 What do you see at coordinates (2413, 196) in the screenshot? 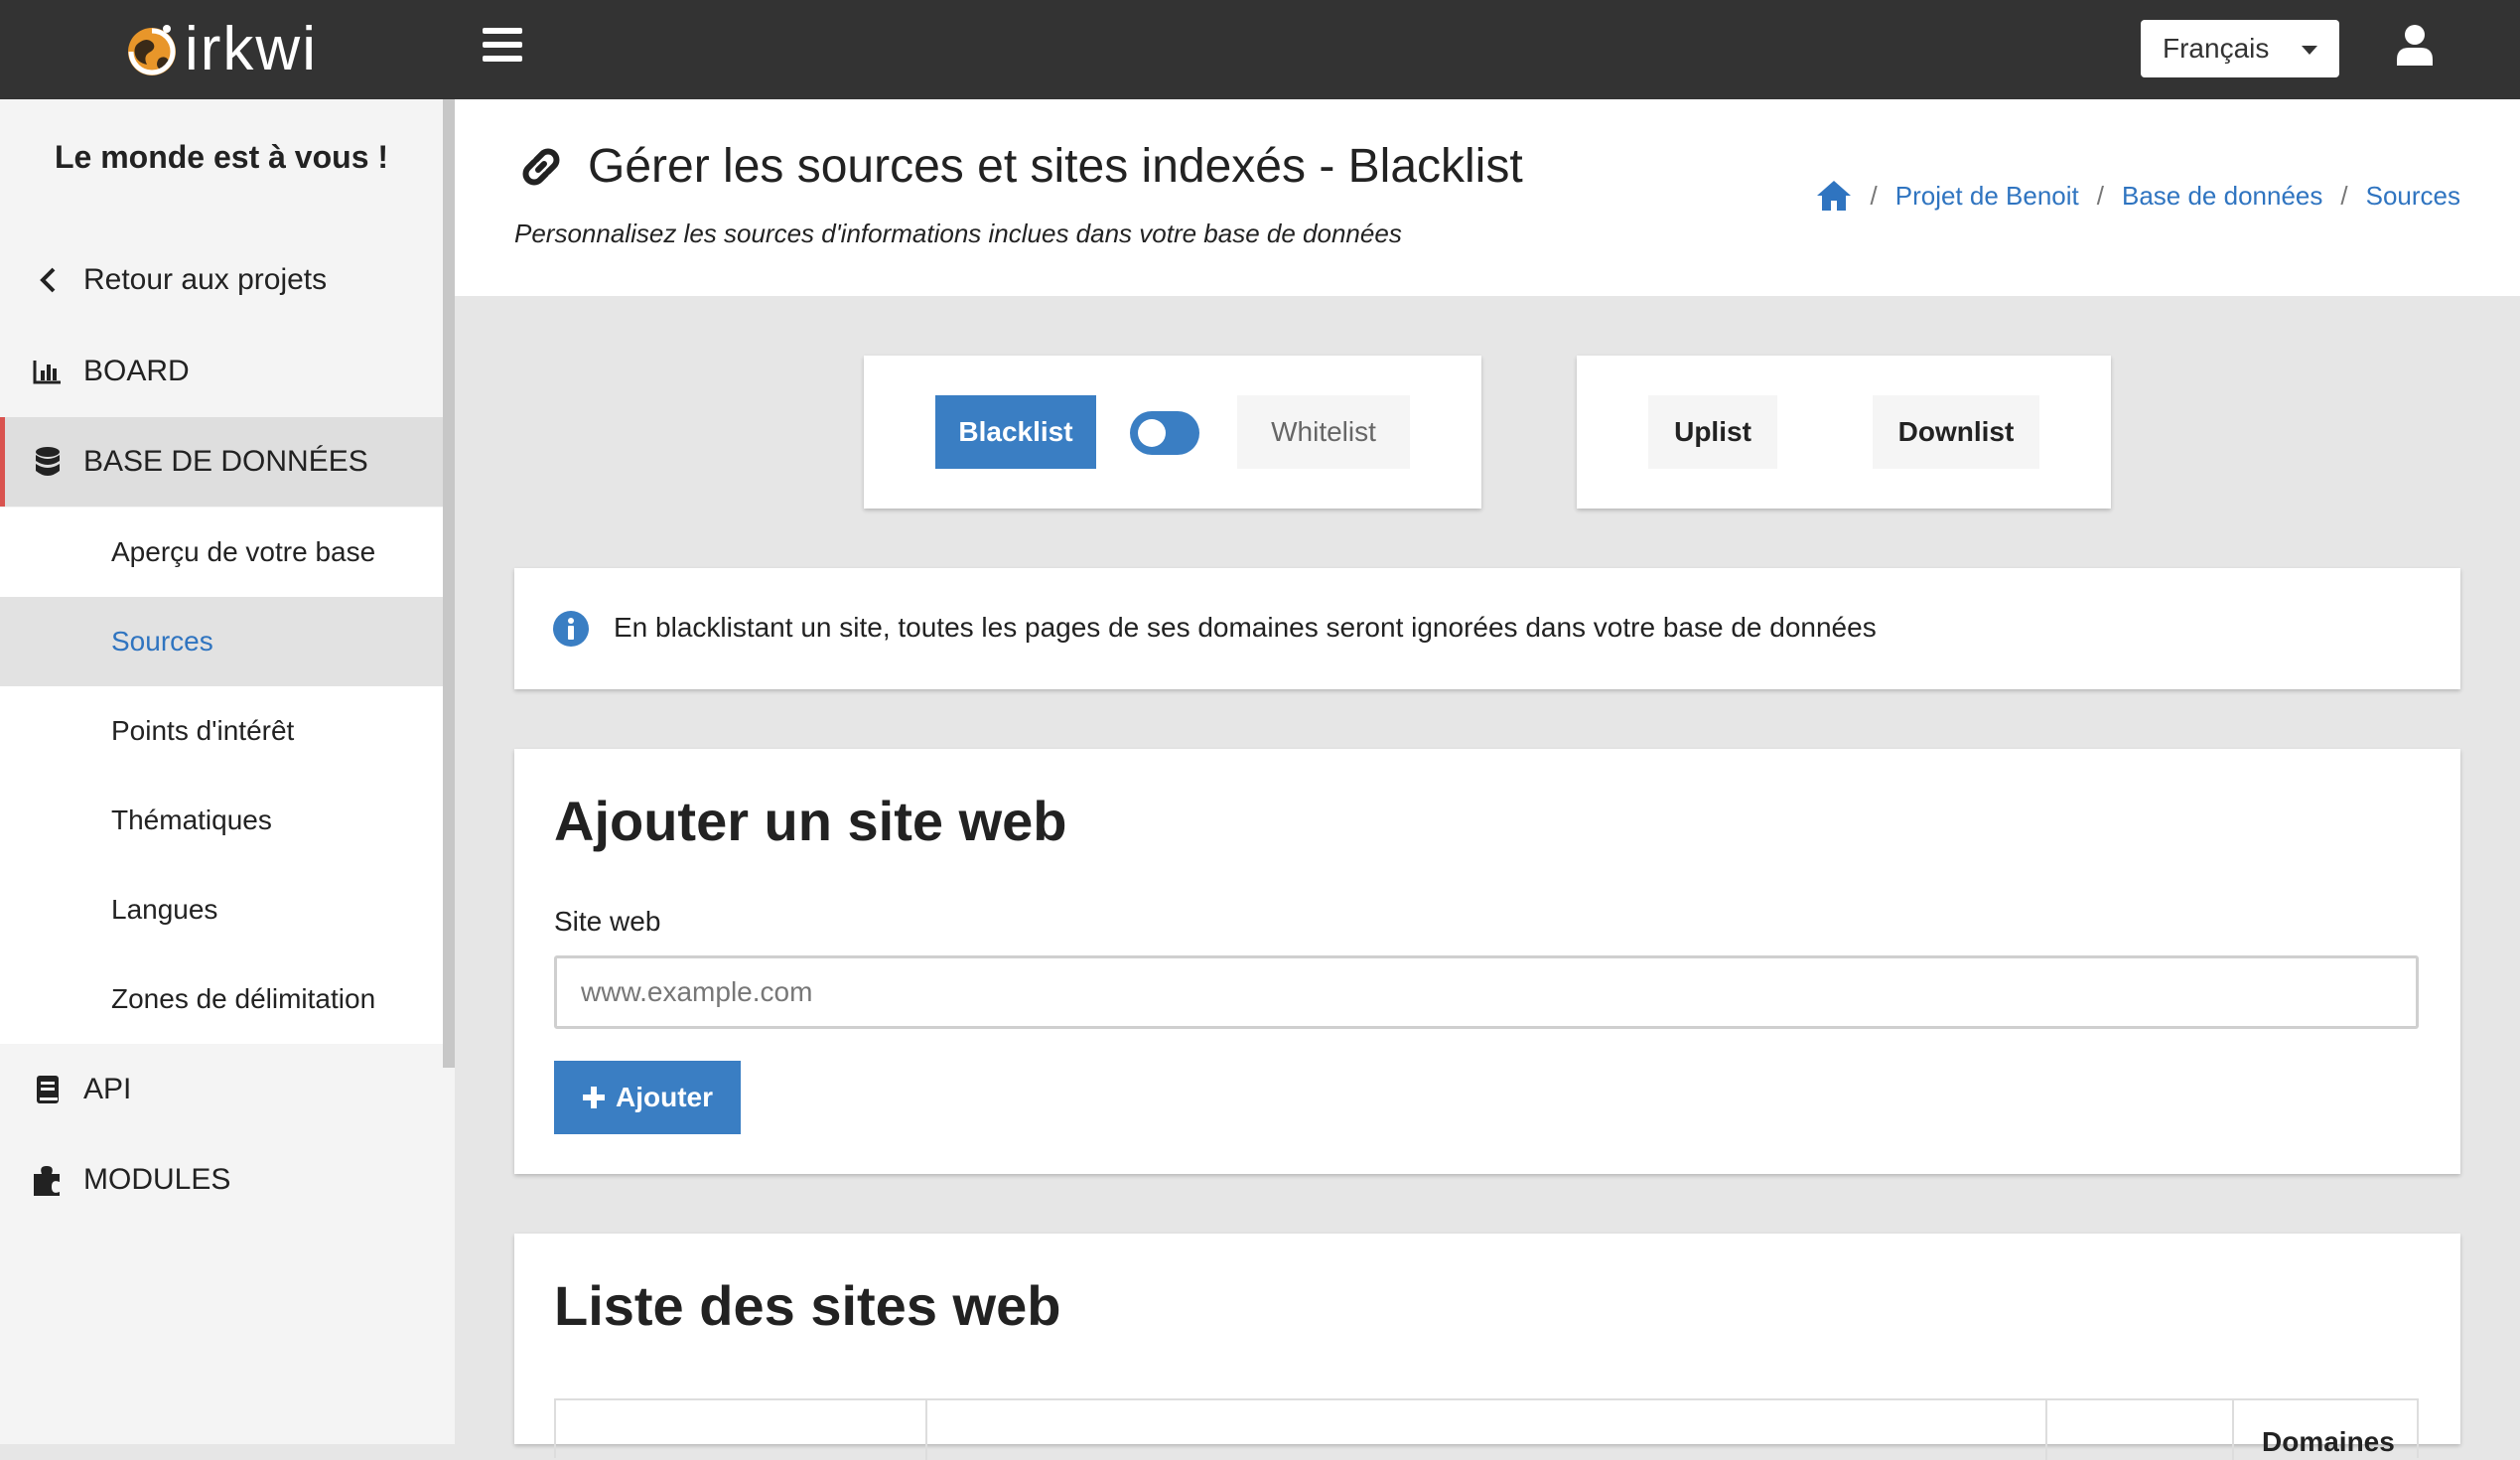
I see `breadcrumb-sources: Sources` at bounding box center [2413, 196].